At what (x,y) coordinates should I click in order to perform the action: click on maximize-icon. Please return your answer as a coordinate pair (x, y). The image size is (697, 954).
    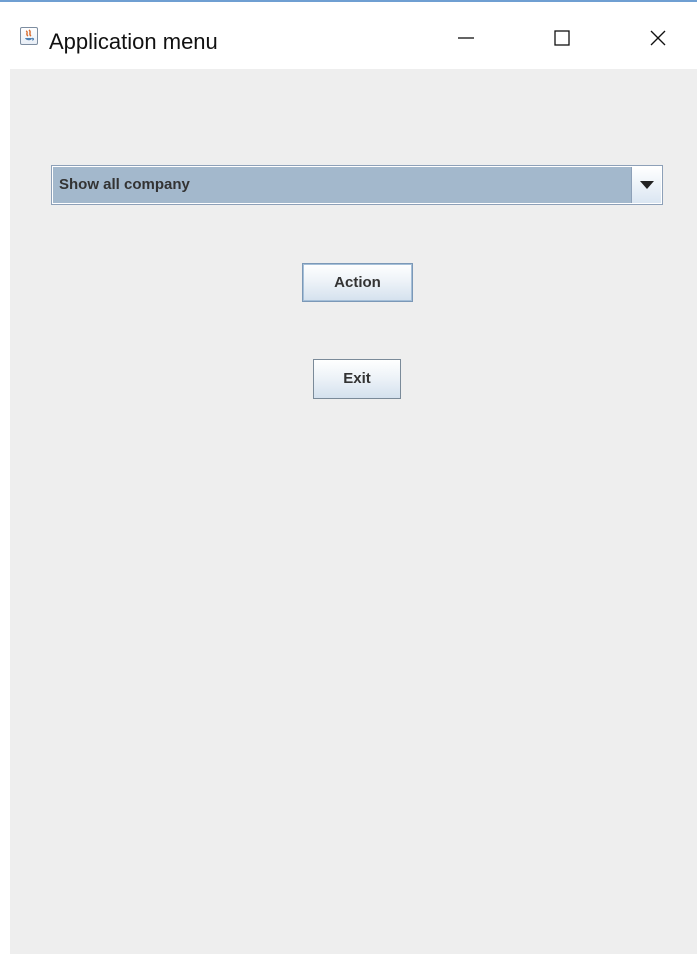
    Looking at the image, I should click on (562, 38).